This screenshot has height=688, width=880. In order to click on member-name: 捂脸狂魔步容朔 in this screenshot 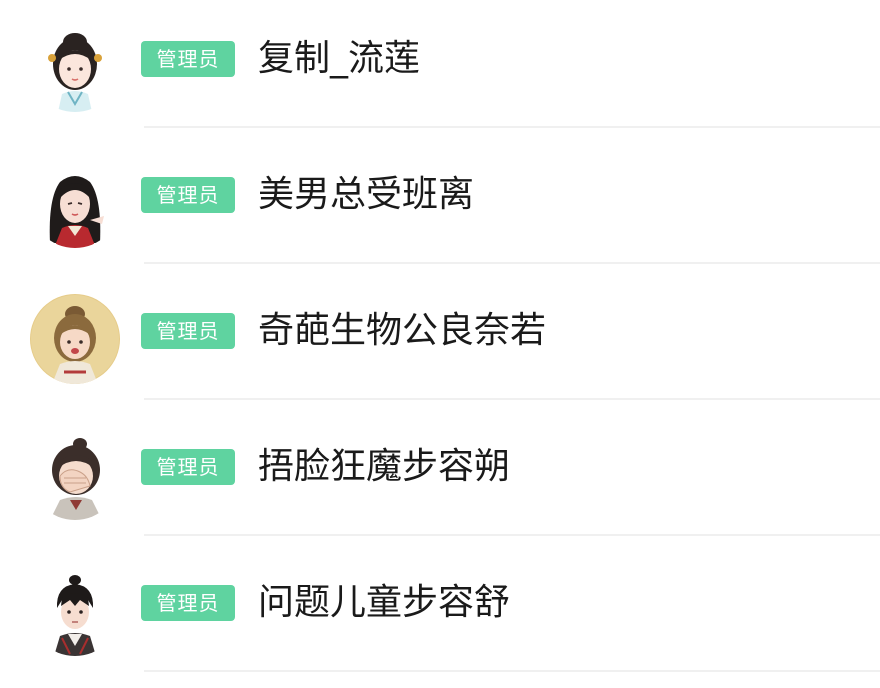, I will do `click(384, 466)`.